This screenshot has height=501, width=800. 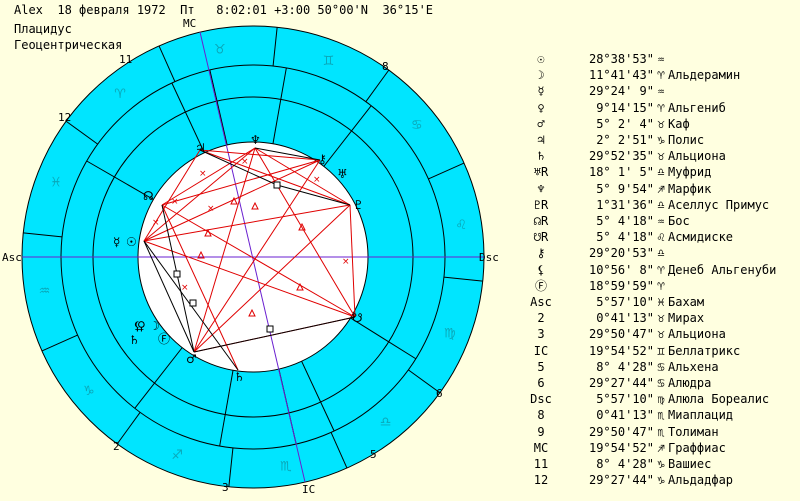 I want to click on table-row: Ⓕ 18°59'59" ♈, so click(x=594, y=286).